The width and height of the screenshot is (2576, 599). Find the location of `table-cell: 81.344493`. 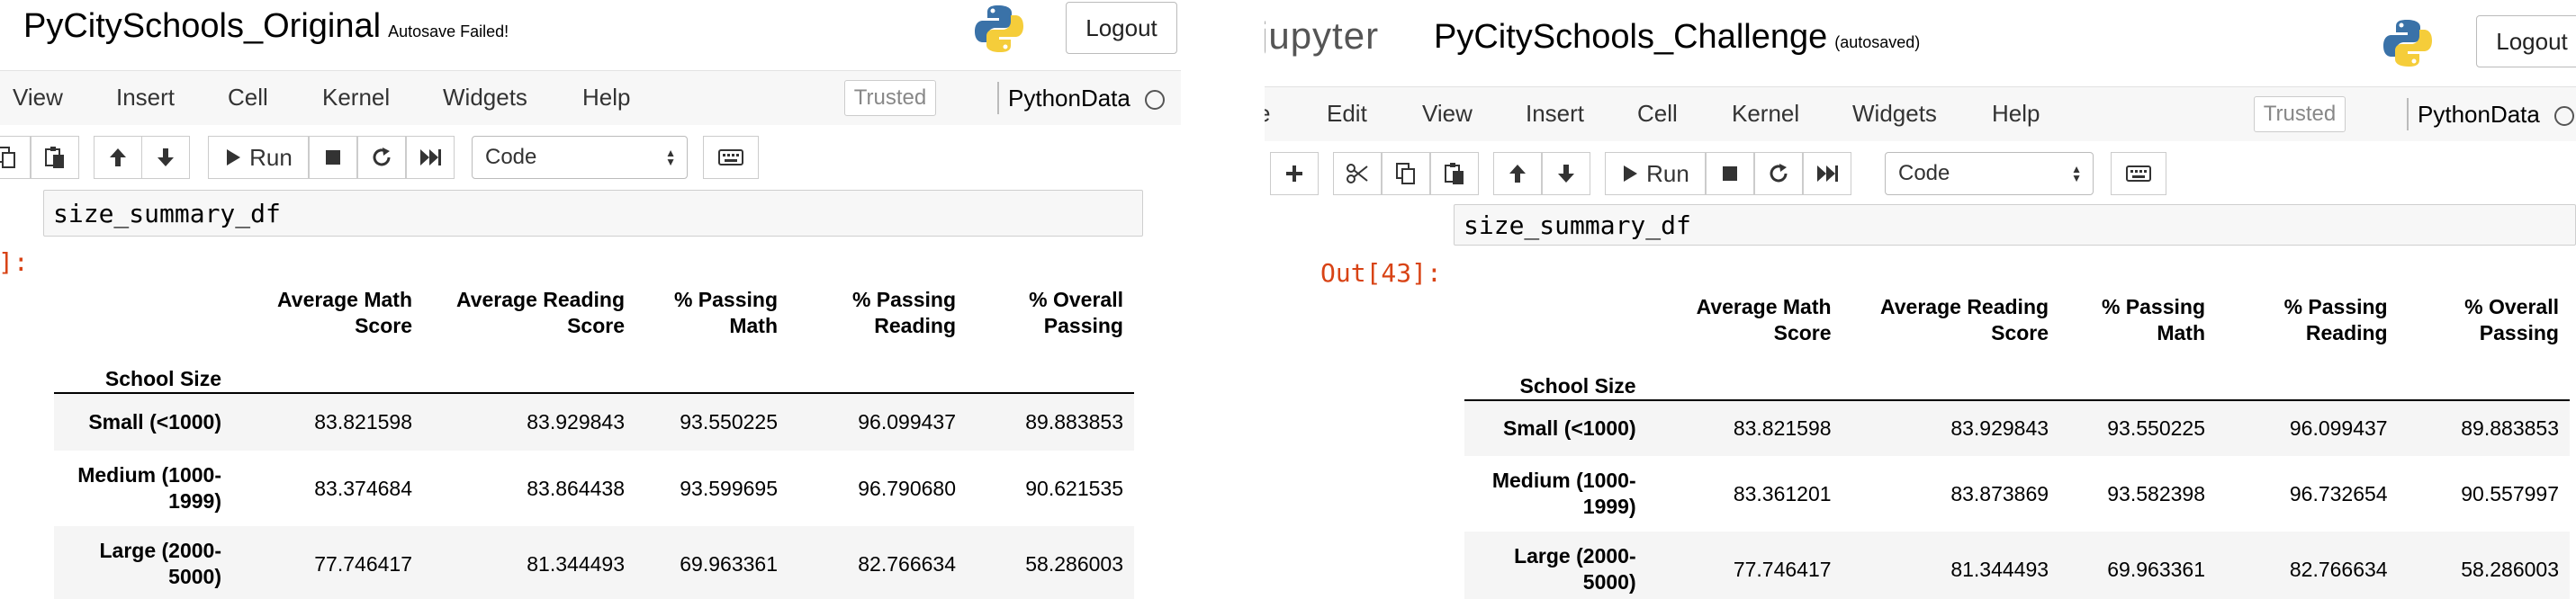

table-cell: 81.344493 is located at coordinates (1999, 569).